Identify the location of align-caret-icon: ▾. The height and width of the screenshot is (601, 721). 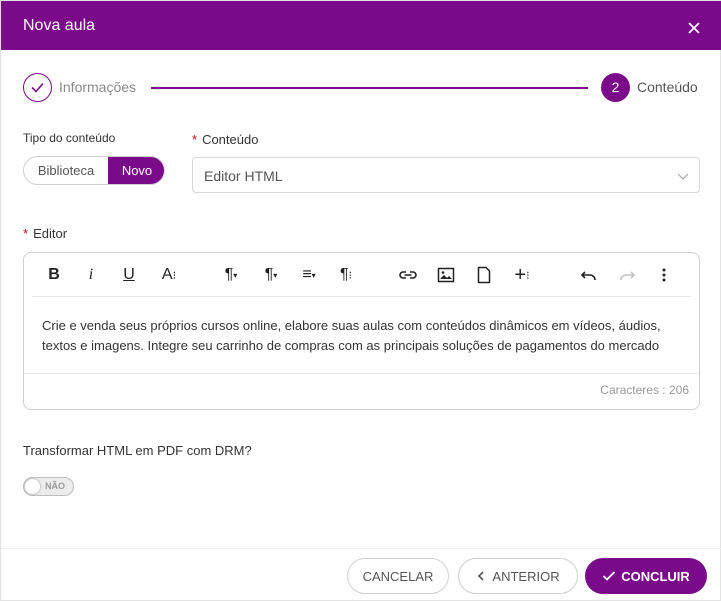
(313, 275).